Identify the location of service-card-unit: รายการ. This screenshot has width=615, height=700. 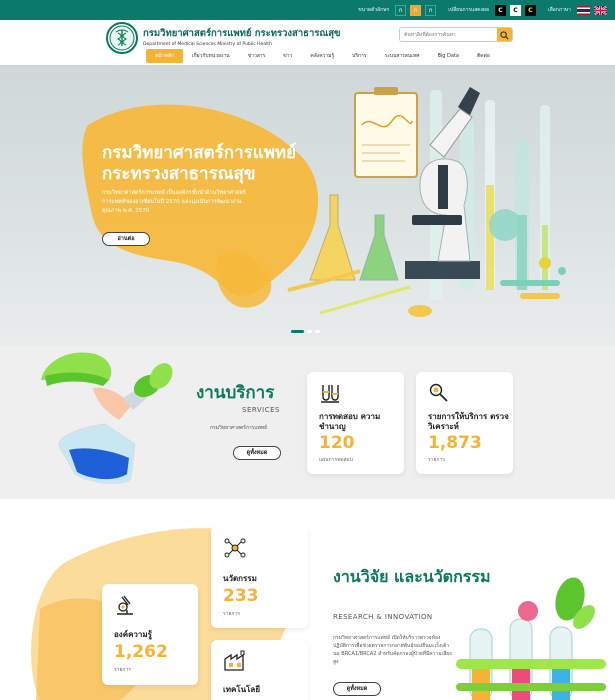
(436, 460).